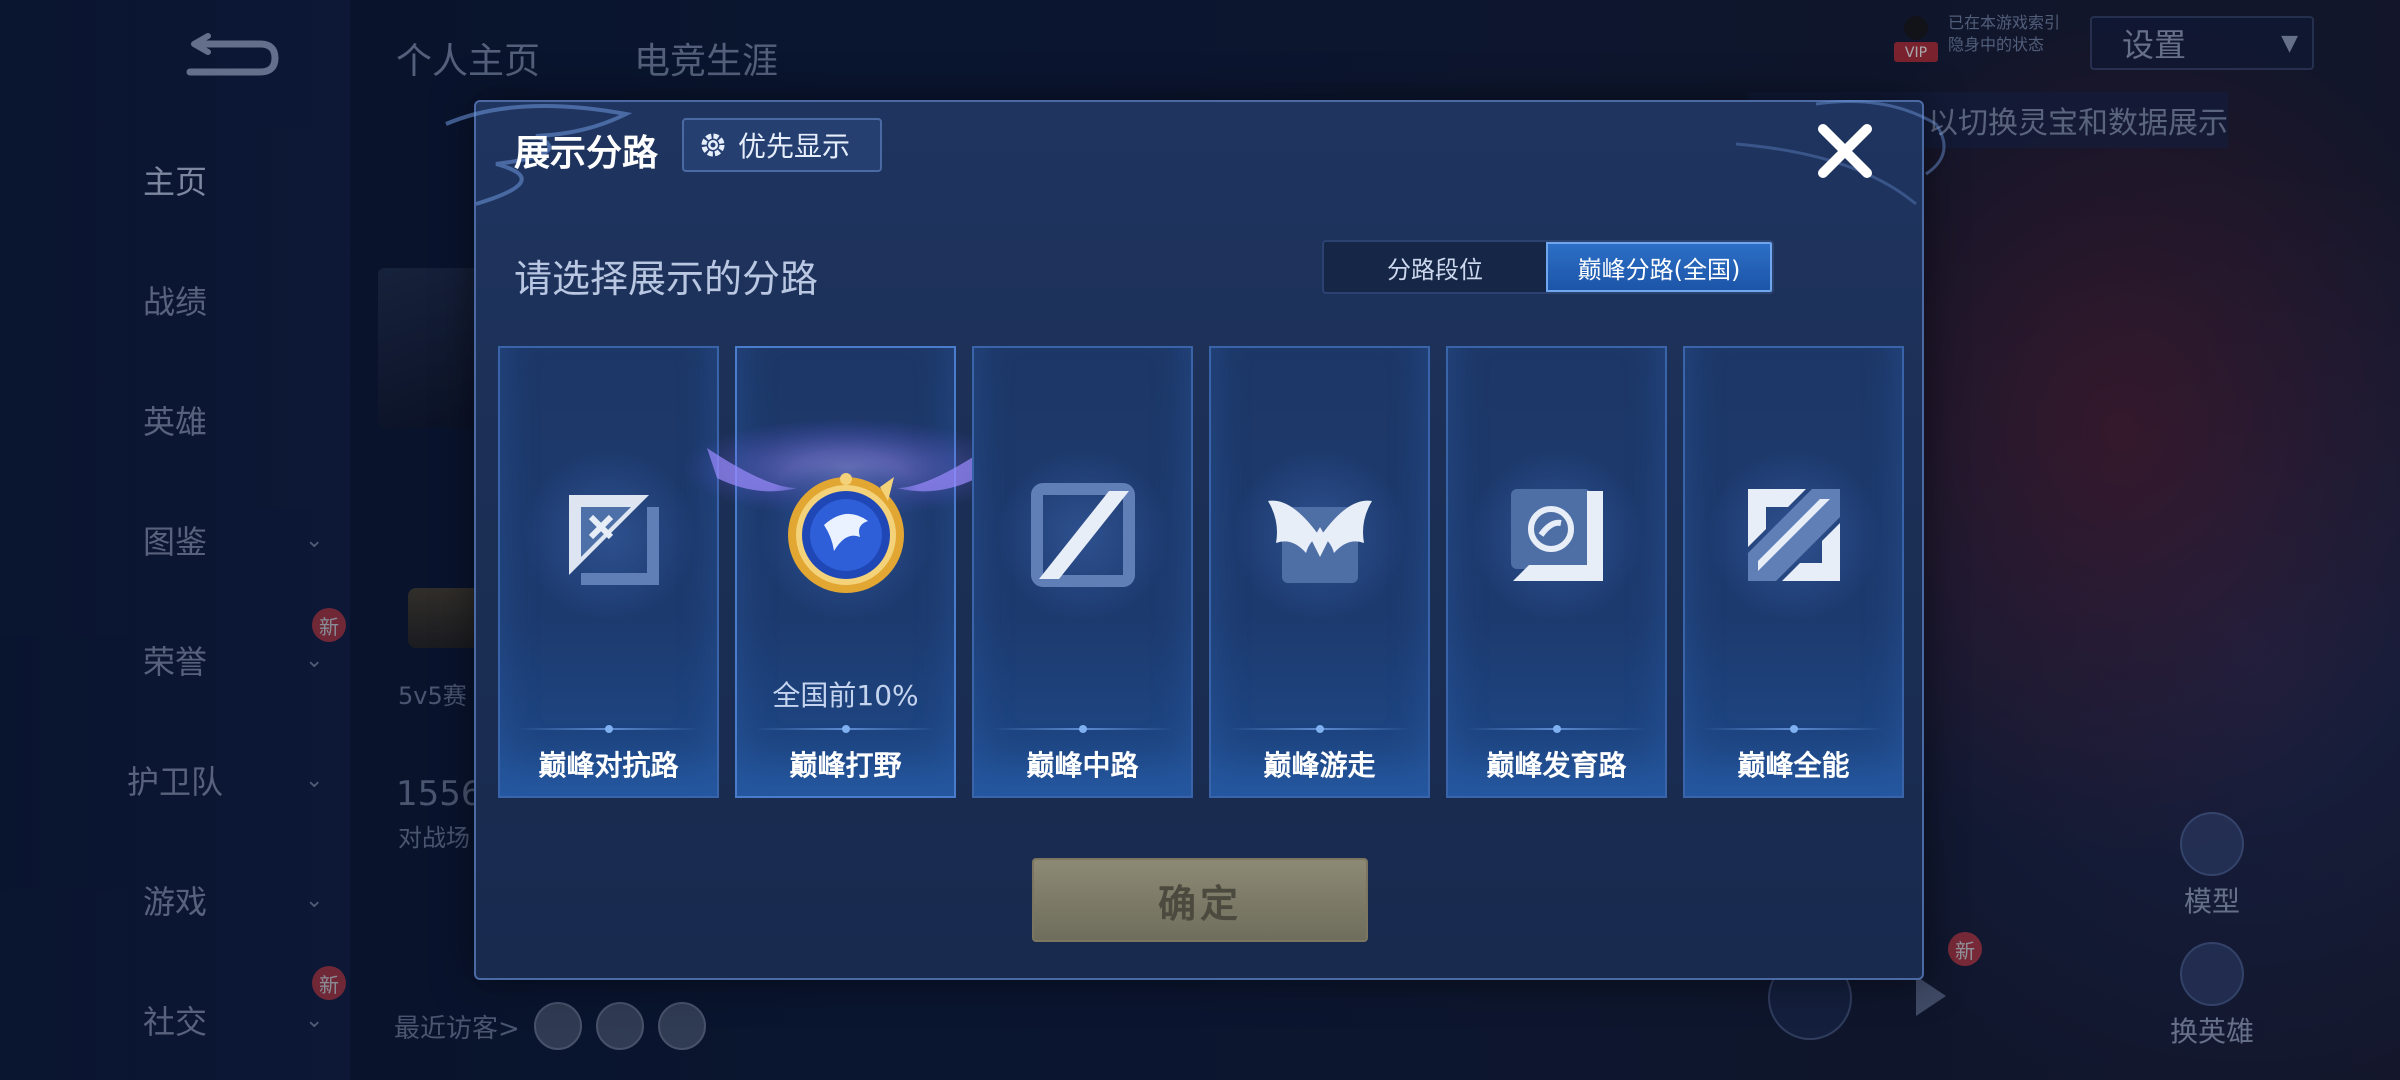  I want to click on lane-label: 巅峰游走, so click(1319, 765).